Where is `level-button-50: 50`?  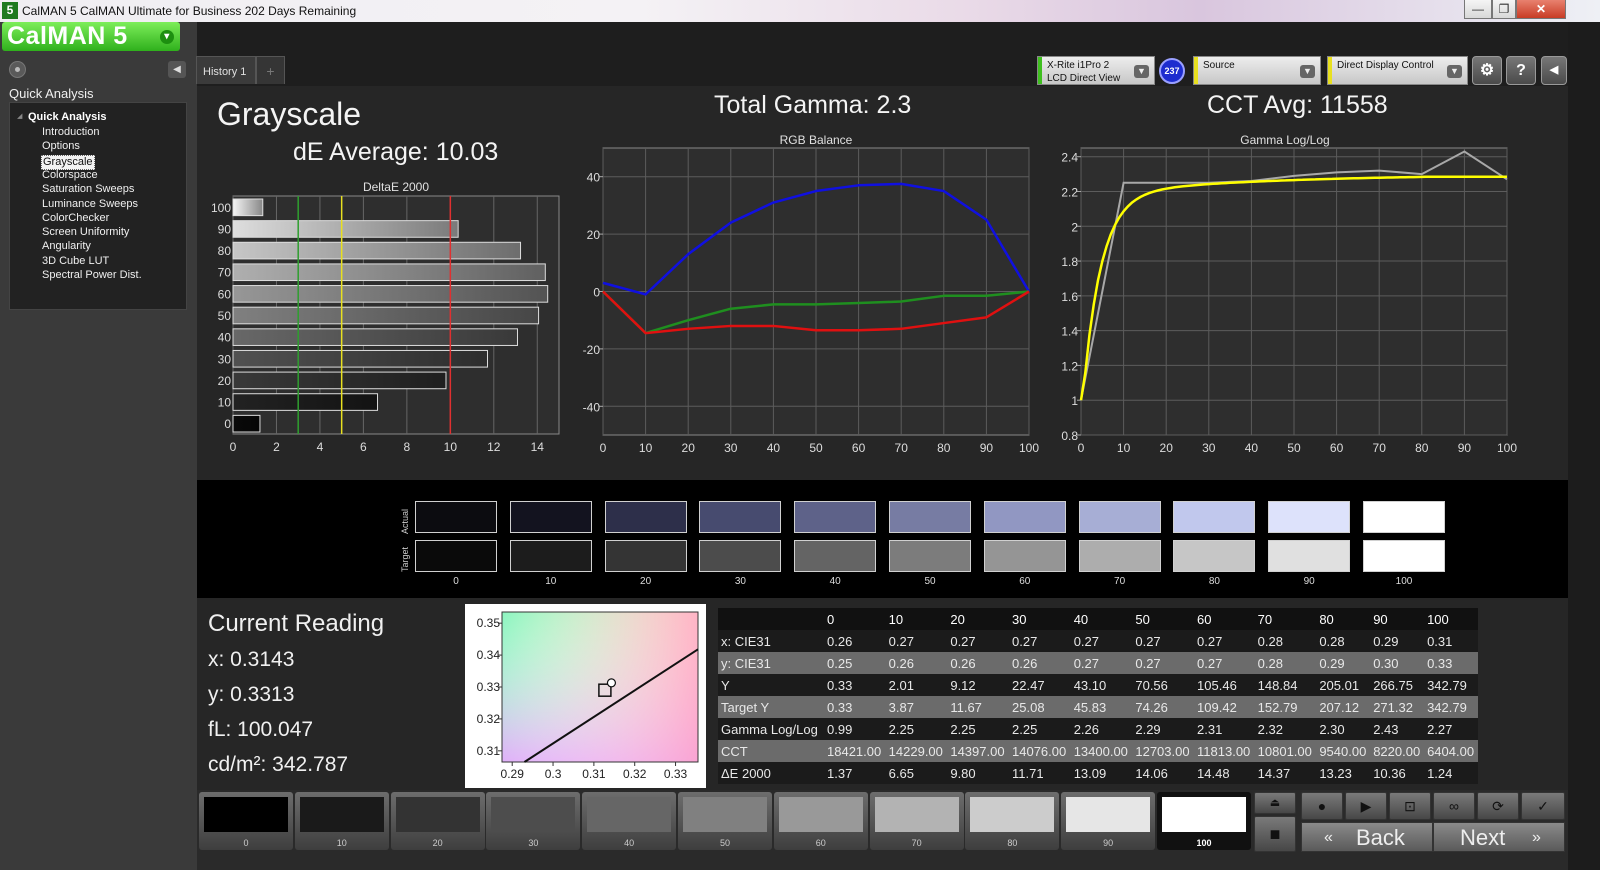
level-button-50: 50 is located at coordinates (725, 821).